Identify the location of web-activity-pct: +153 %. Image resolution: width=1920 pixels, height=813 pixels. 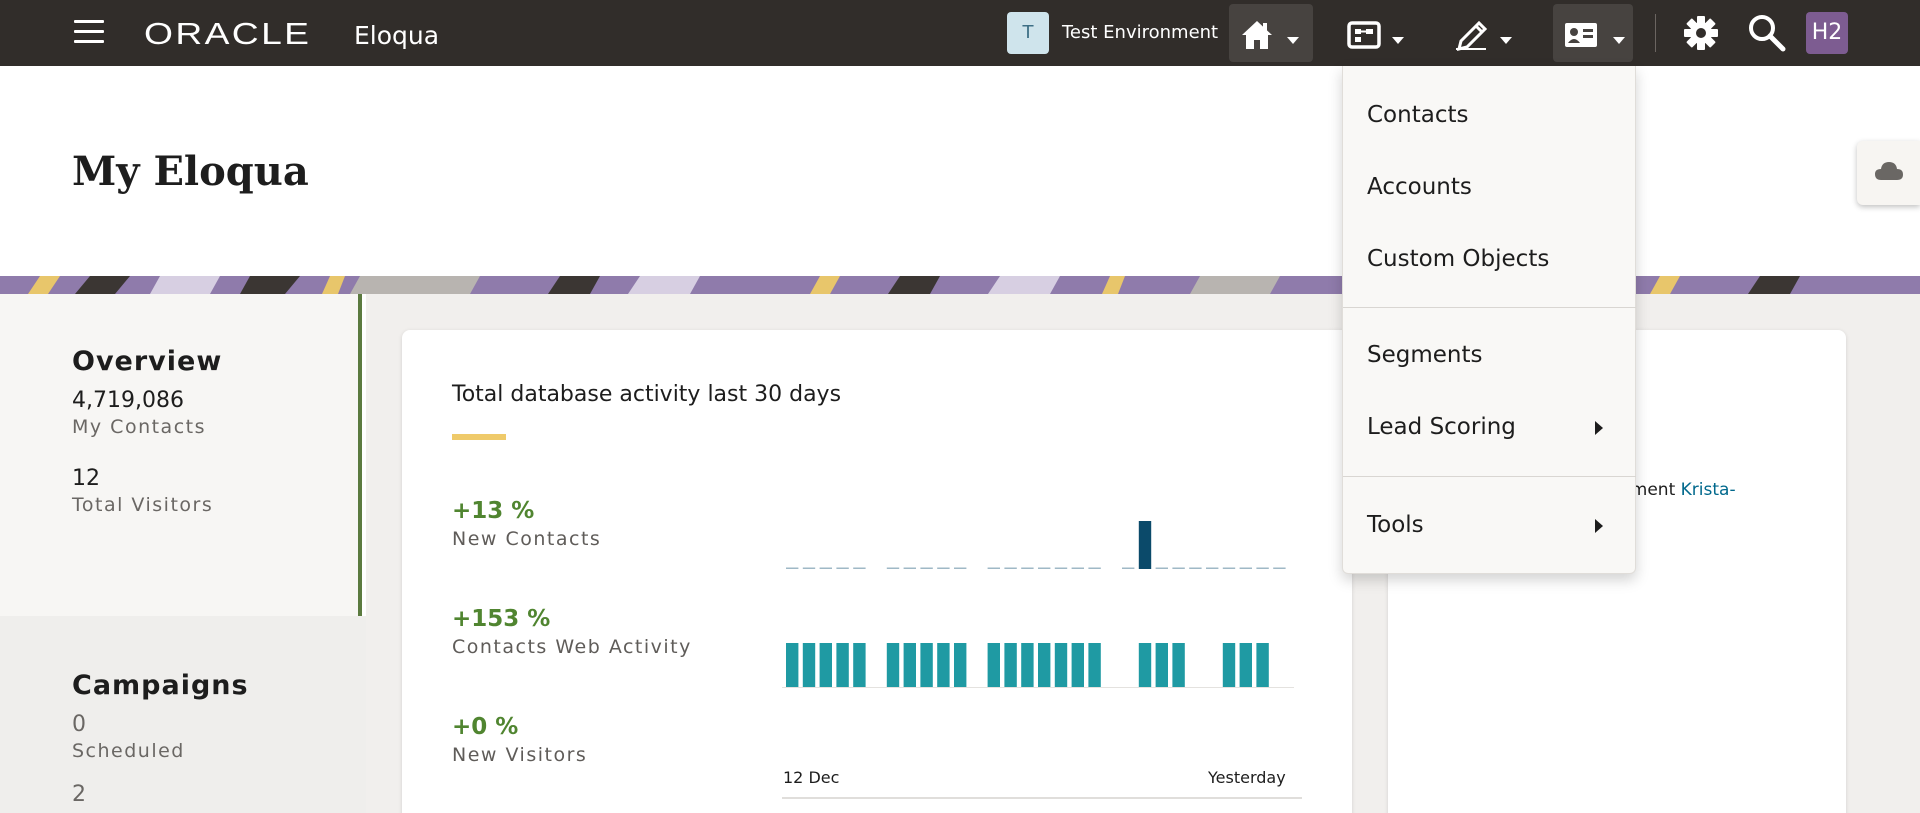
(501, 619).